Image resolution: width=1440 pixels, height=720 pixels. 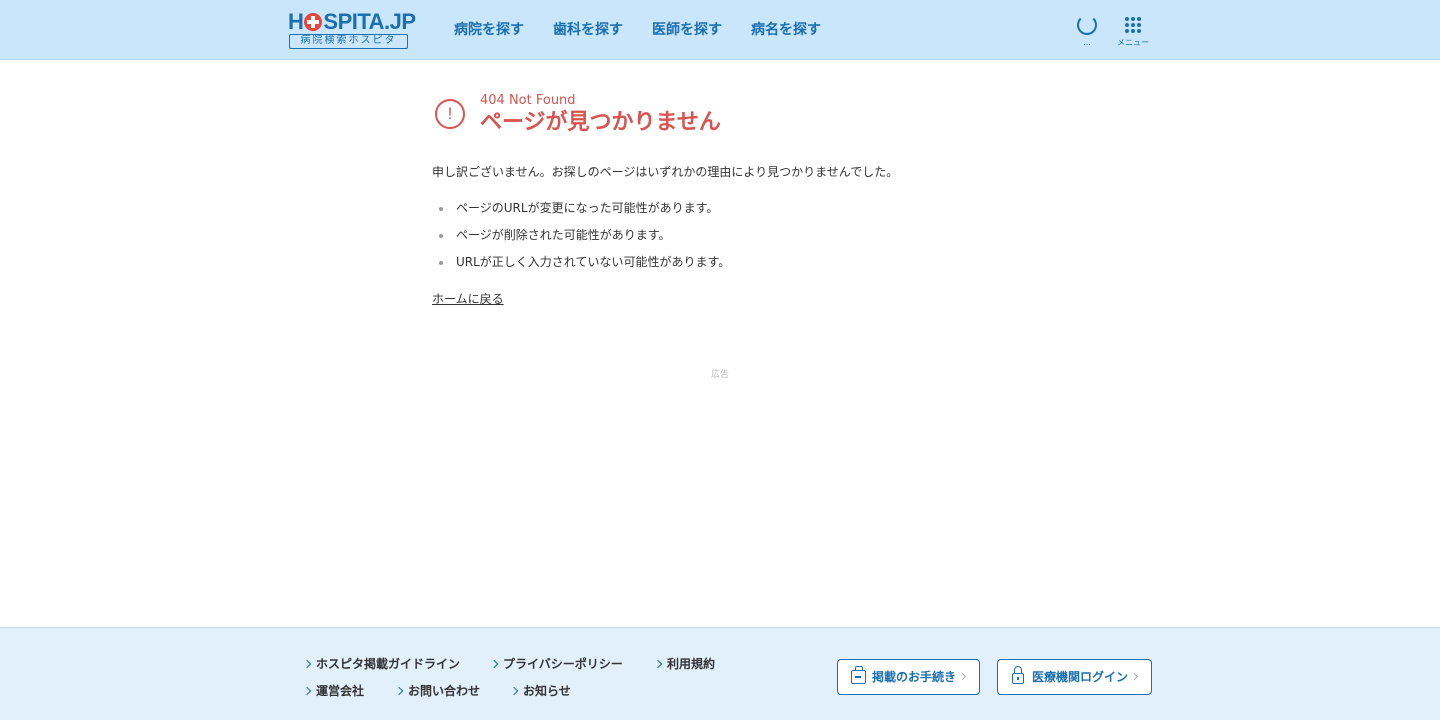 I want to click on footer-link-contact: お問い合わせ, so click(x=437, y=691).